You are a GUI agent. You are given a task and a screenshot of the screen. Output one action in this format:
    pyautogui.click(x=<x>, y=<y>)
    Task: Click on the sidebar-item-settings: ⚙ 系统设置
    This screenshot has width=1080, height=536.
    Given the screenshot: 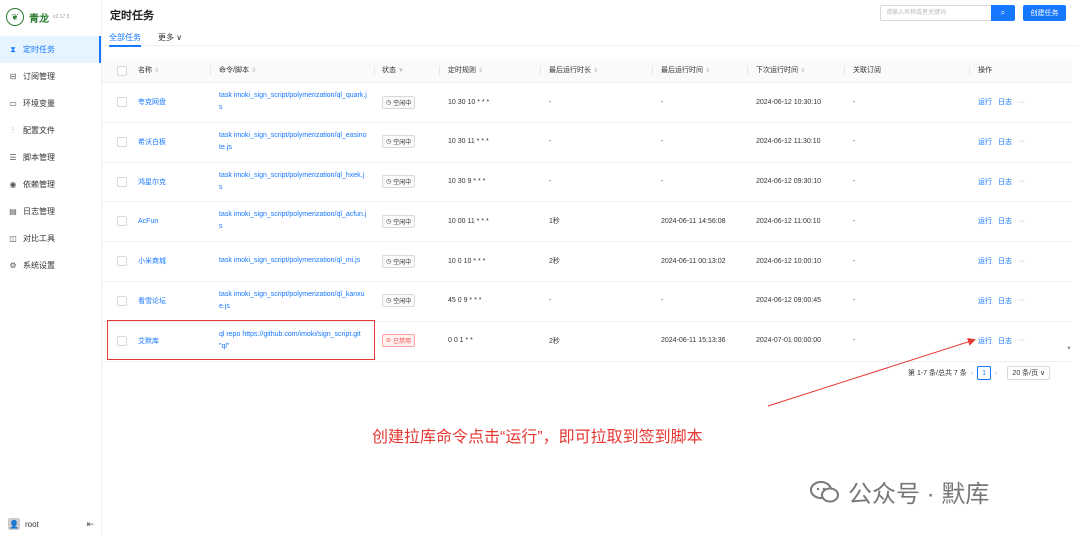 What is the action you would take?
    pyautogui.click(x=50, y=265)
    